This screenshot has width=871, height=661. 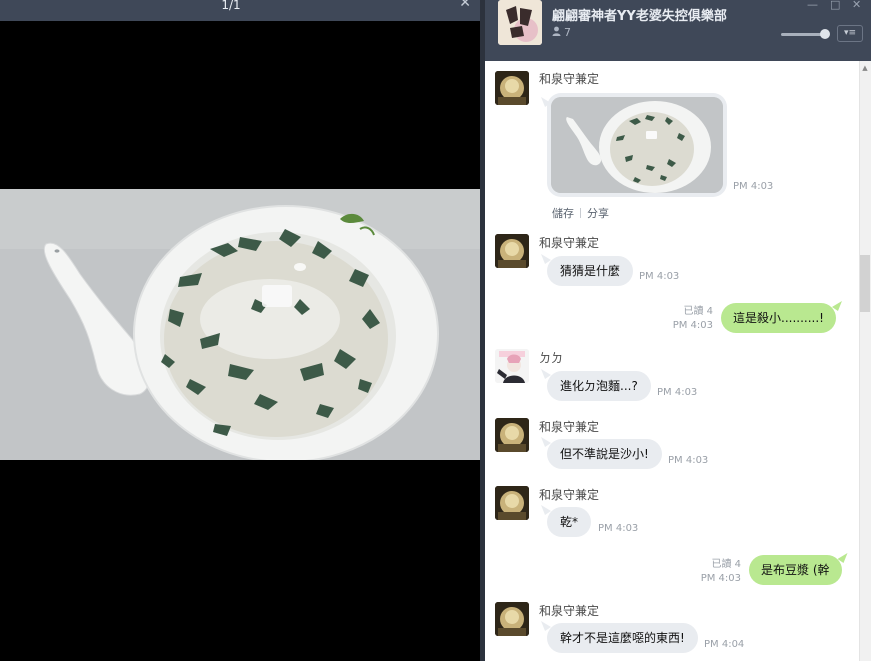 I want to click on scrollbar, so click(x=865, y=361).